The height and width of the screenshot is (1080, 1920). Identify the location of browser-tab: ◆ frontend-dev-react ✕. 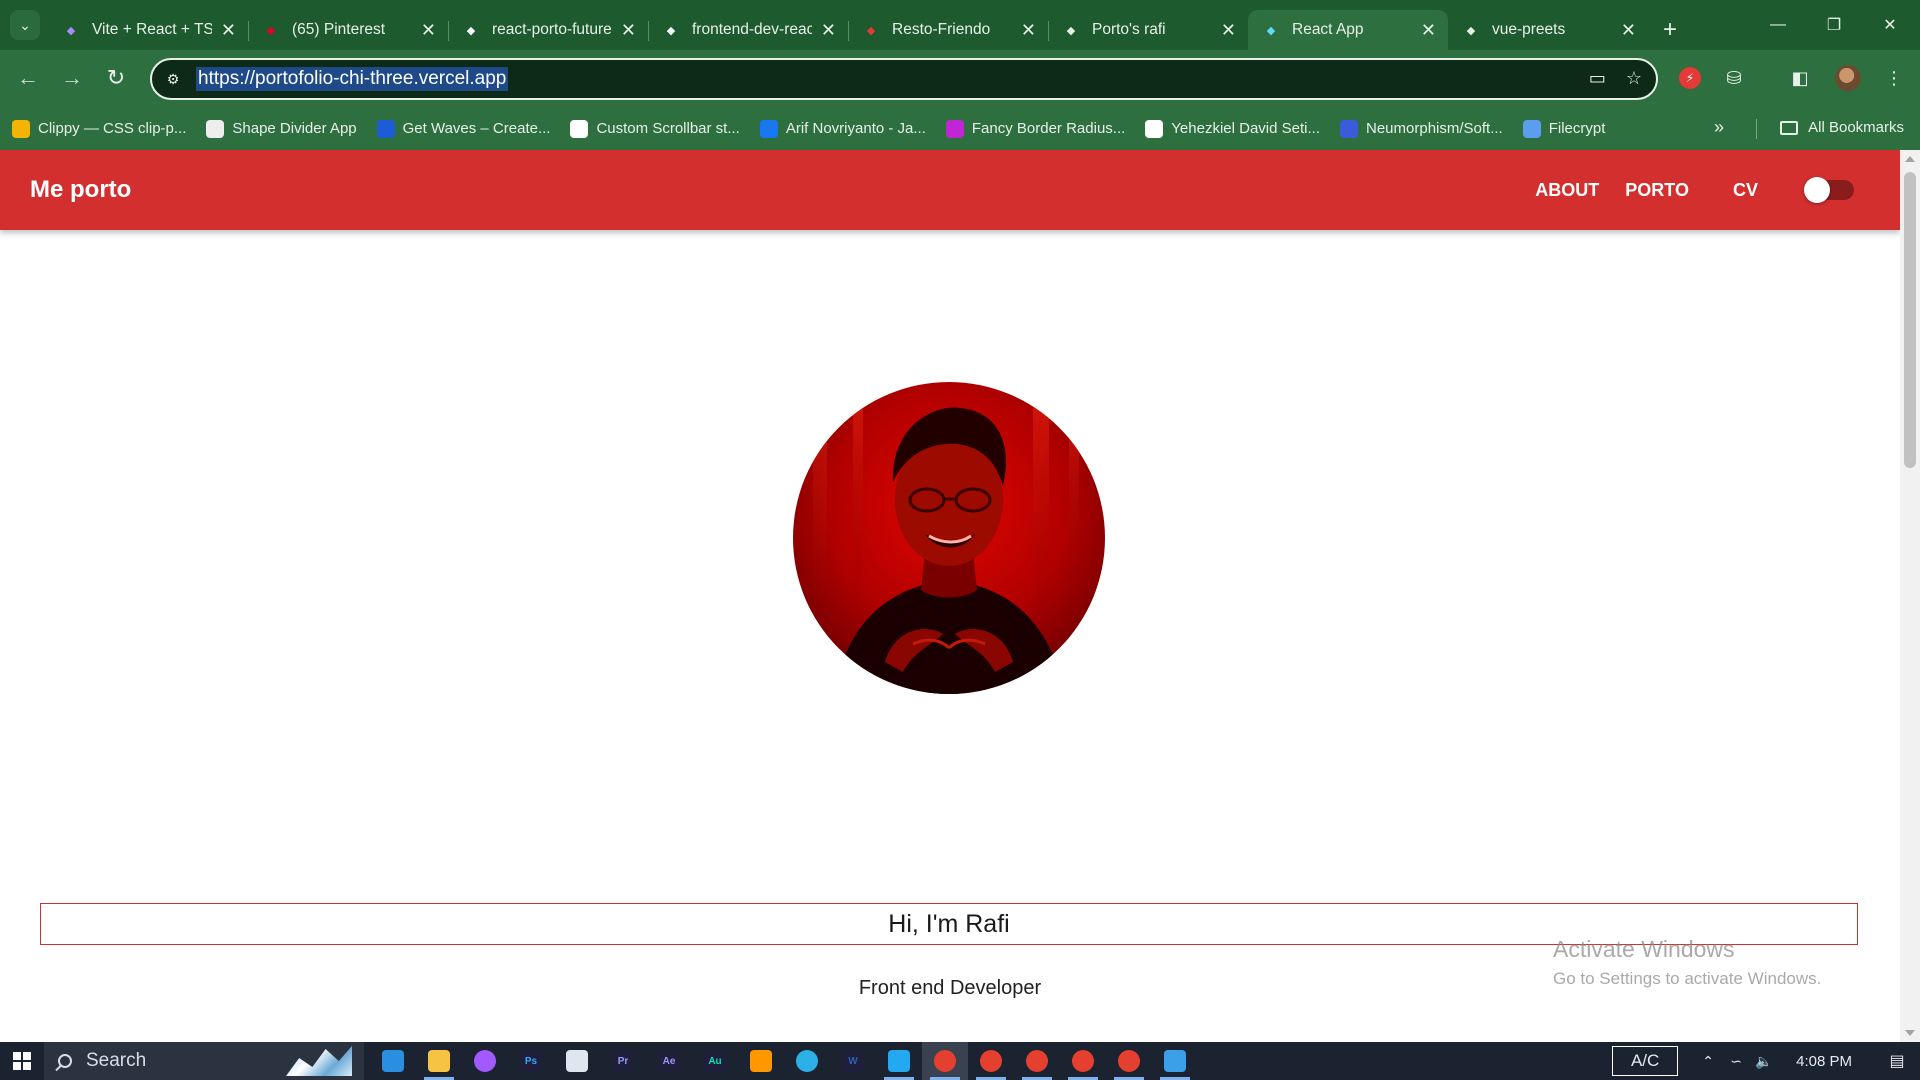
(748, 30).